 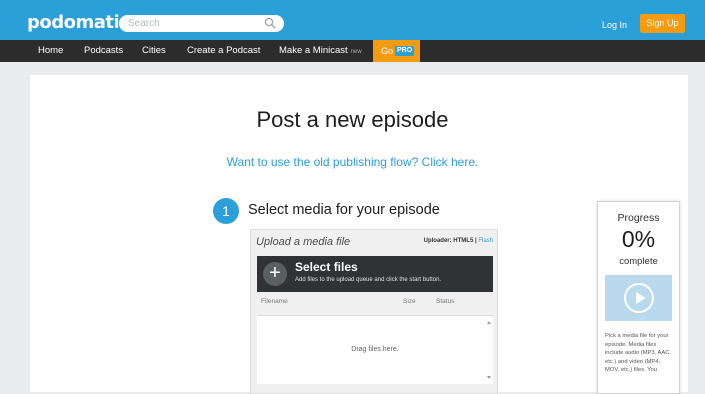 What do you see at coordinates (313, 50) in the screenshot?
I see `nav-item-label: Make a Minicast` at bounding box center [313, 50].